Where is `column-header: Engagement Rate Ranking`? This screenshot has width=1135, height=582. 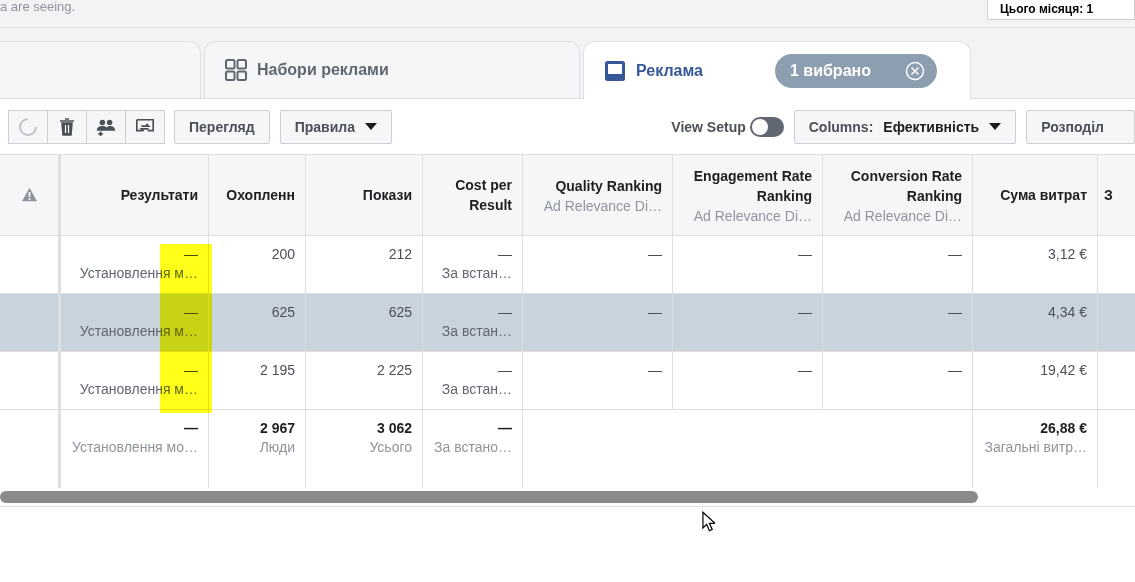
column-header: Engagement Rate Ranking is located at coordinates (745, 186).